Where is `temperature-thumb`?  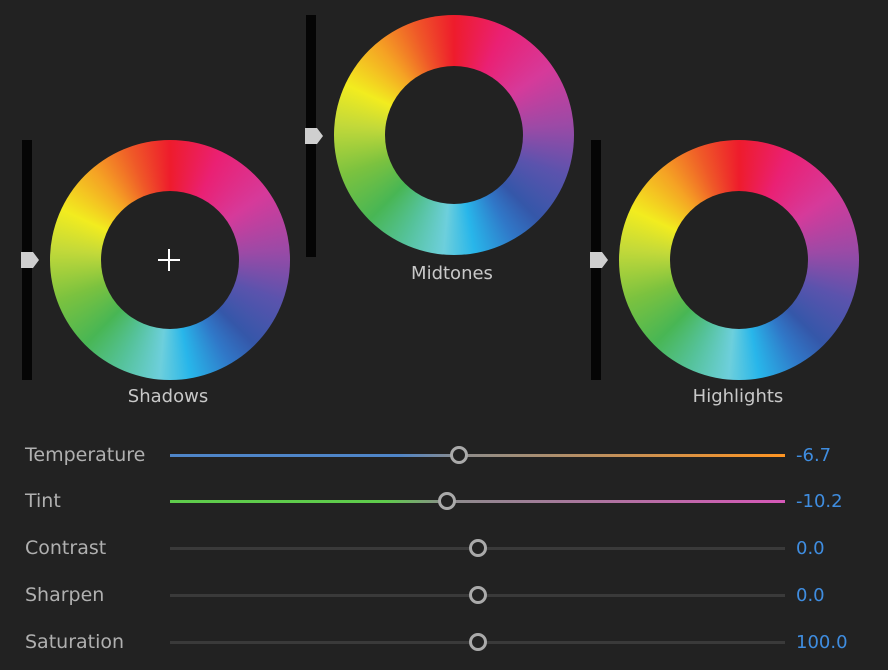 temperature-thumb is located at coordinates (459, 455).